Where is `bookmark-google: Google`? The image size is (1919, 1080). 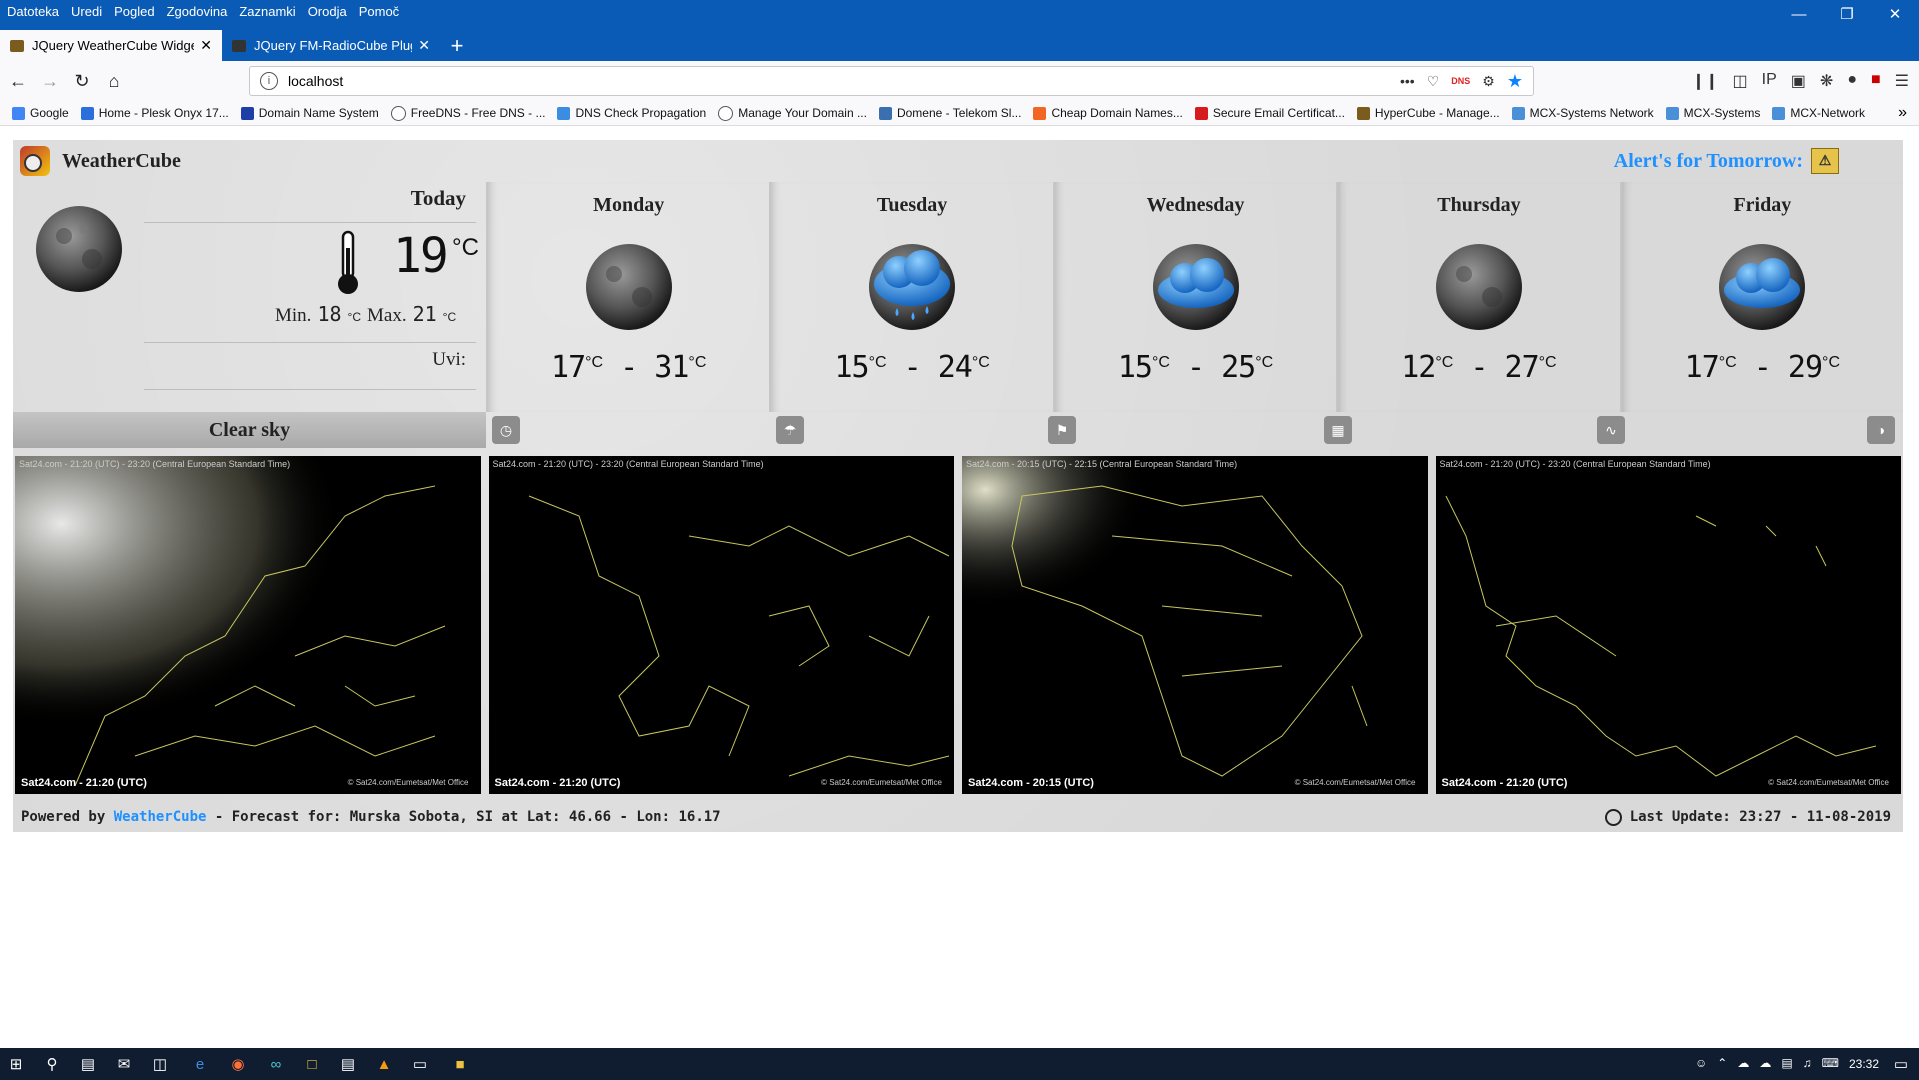
bookmark-google: Google is located at coordinates (40, 113).